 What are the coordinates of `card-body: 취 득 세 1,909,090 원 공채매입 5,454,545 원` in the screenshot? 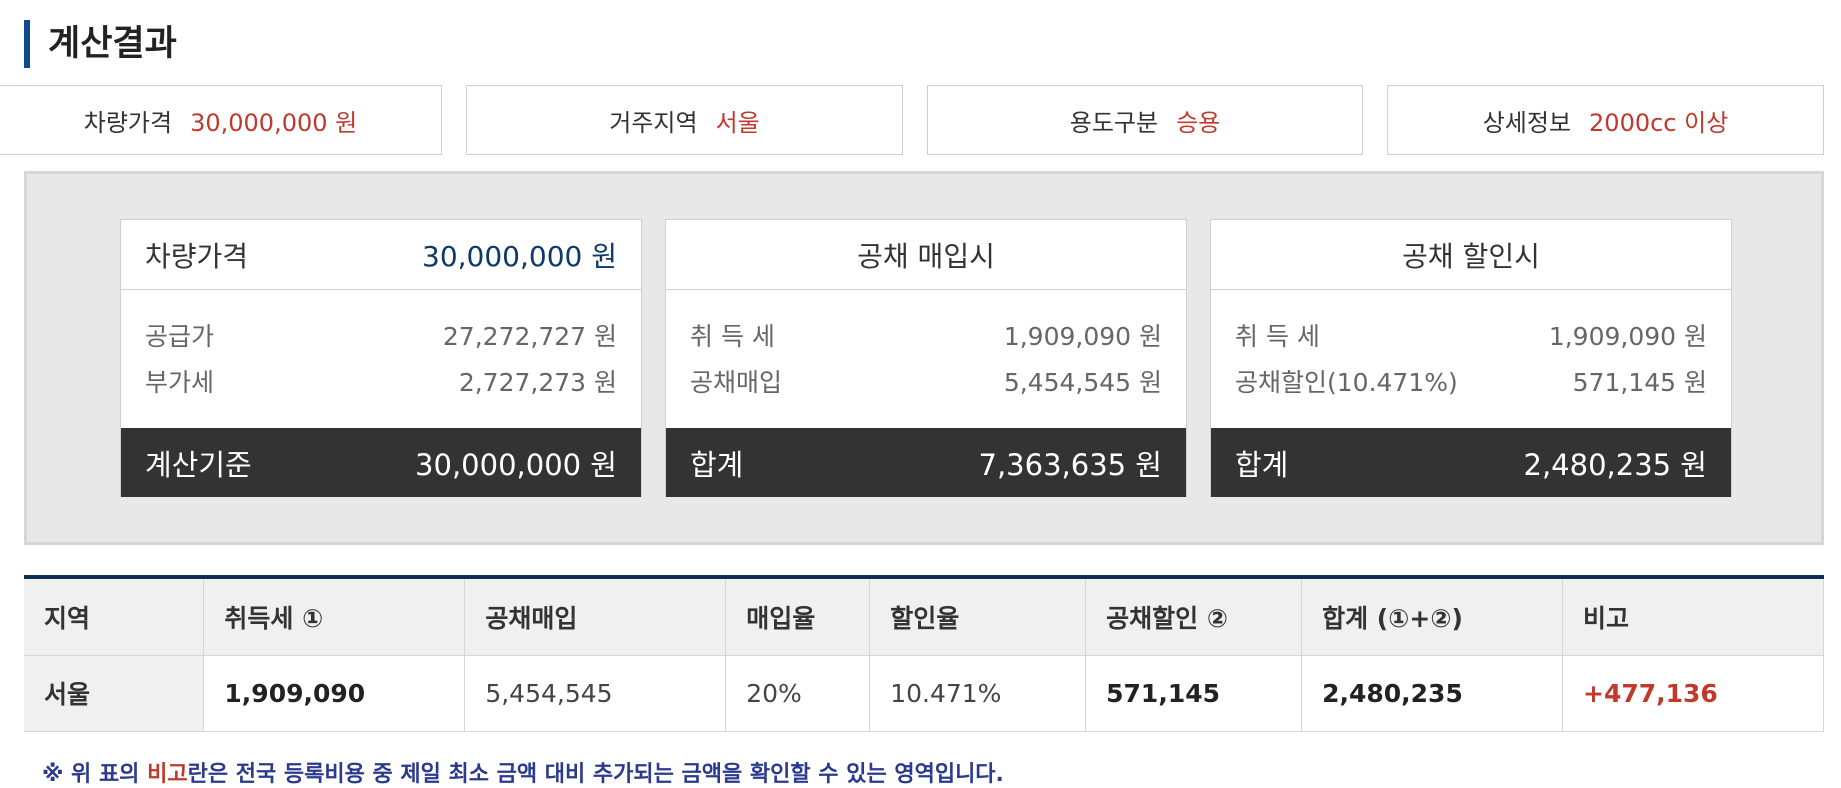 It's located at (926, 359).